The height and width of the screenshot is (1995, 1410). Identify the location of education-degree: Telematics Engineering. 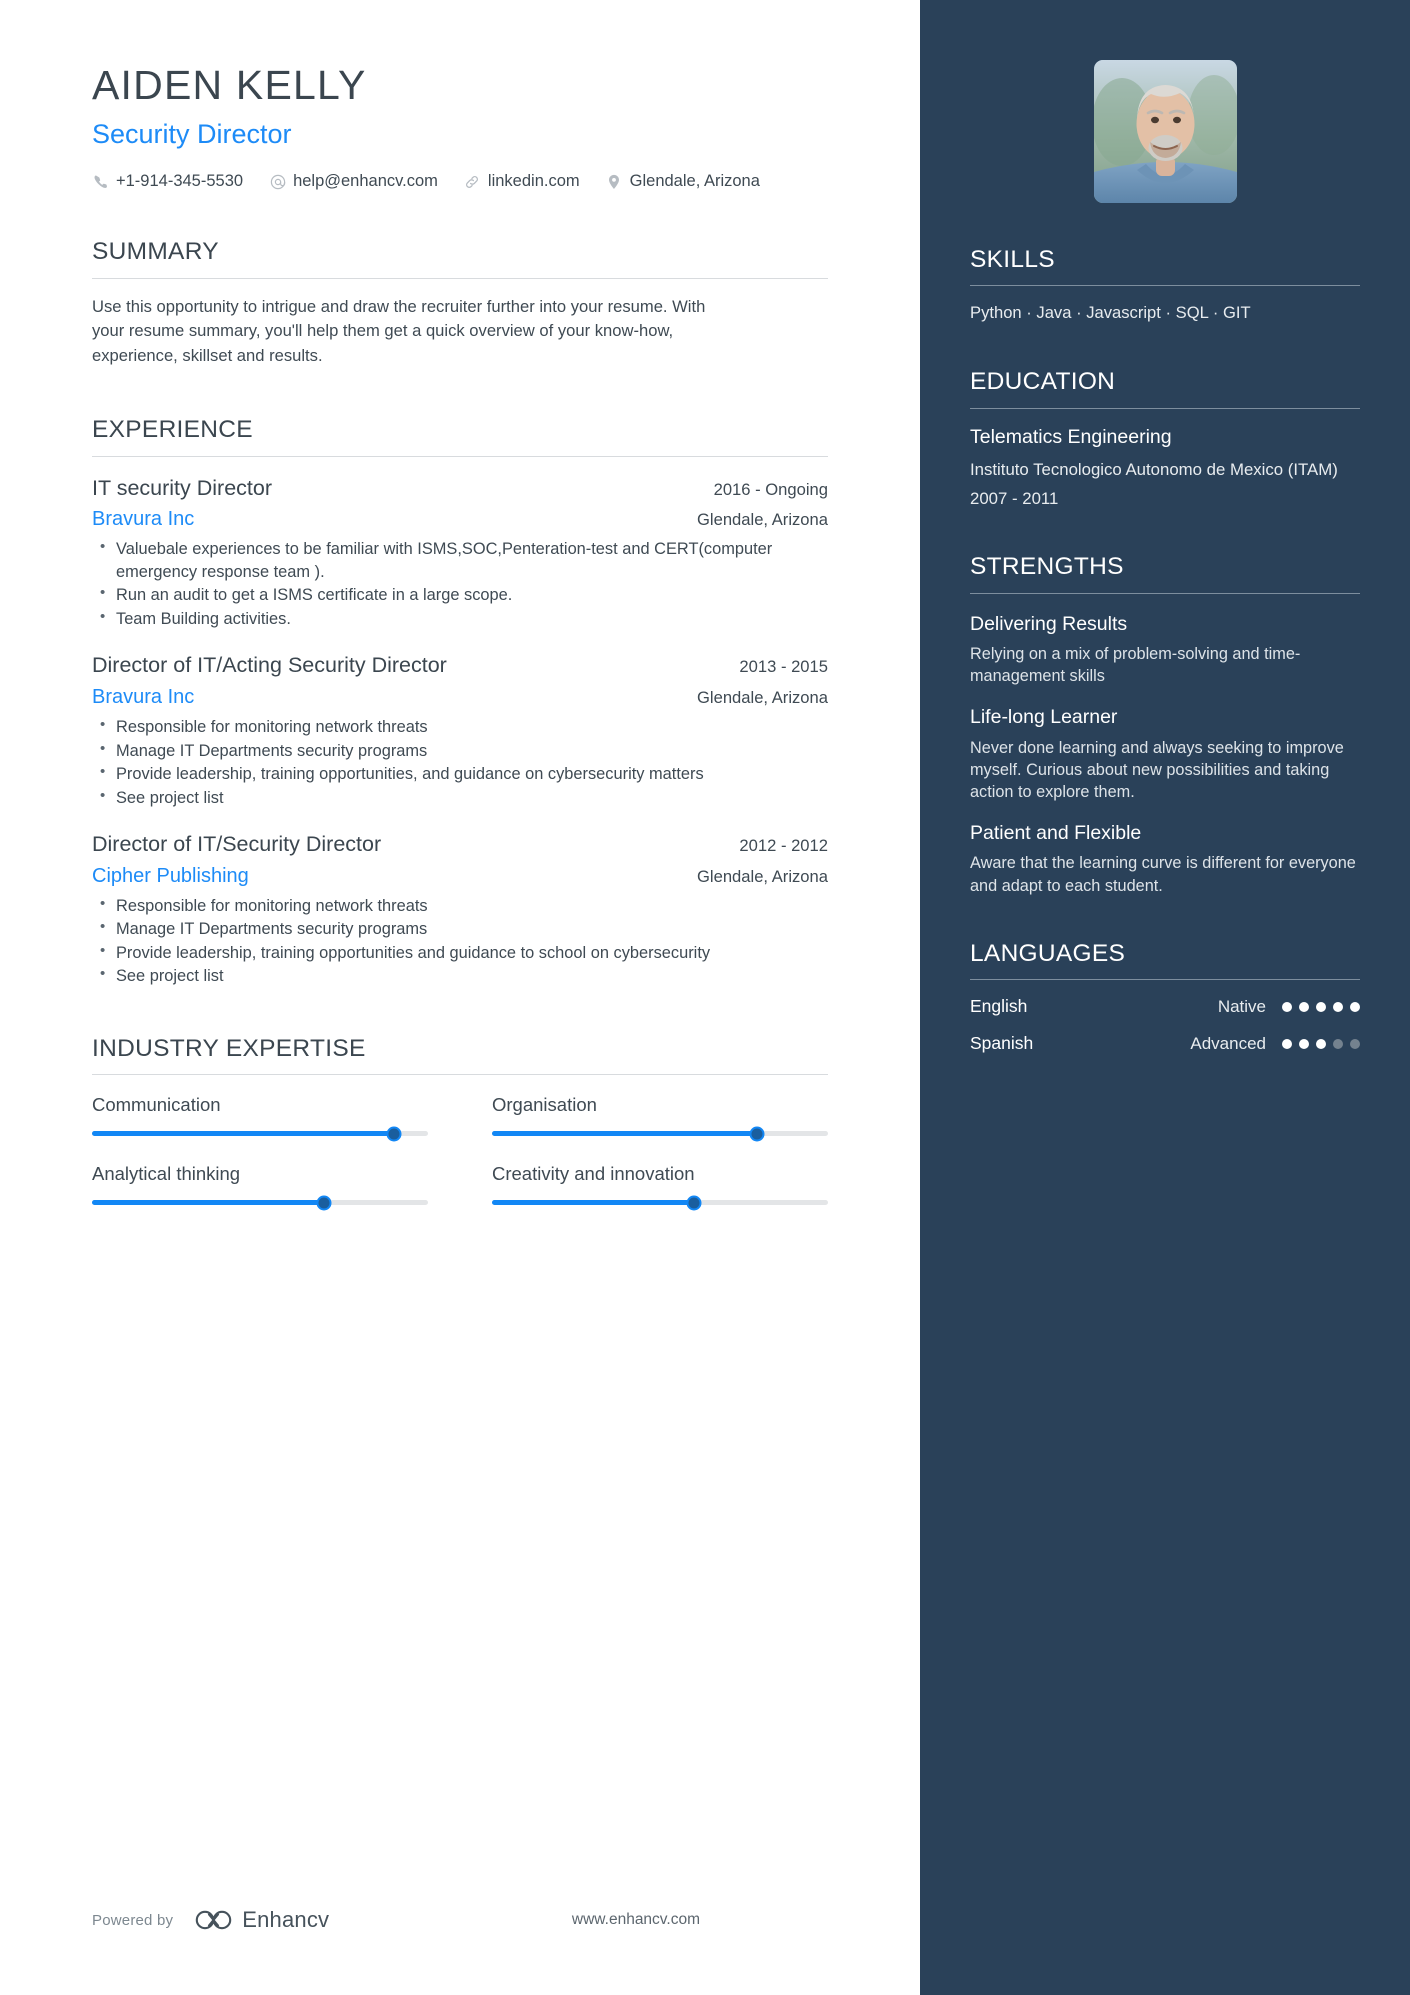
(1071, 436).